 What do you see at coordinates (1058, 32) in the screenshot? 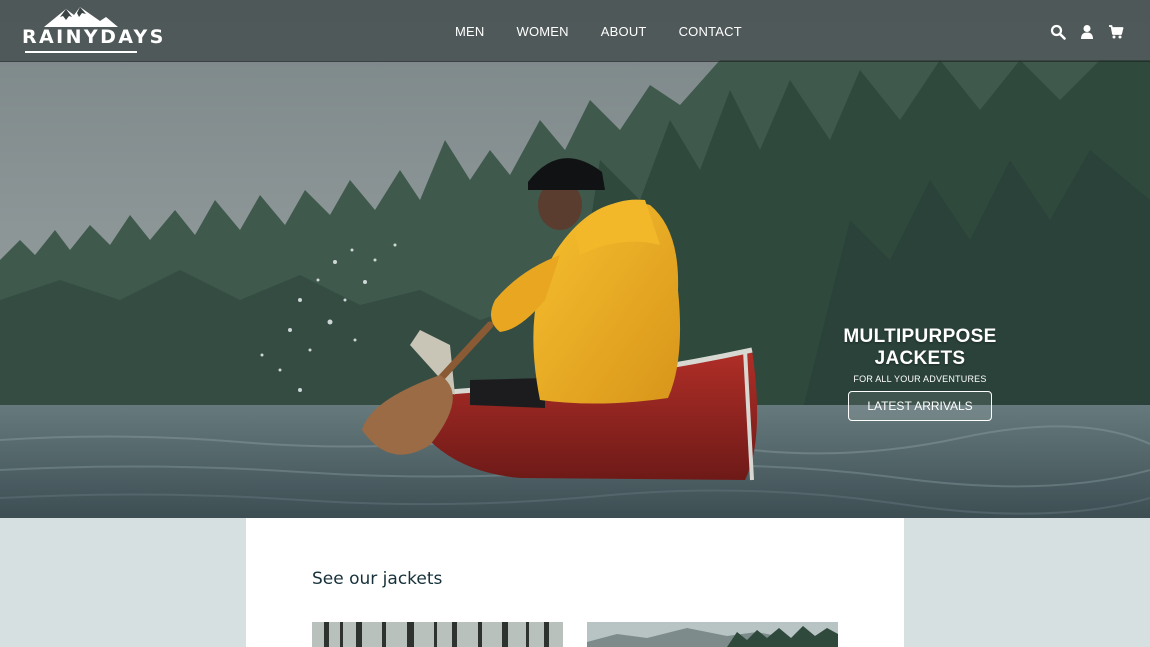
I see `search-icon` at bounding box center [1058, 32].